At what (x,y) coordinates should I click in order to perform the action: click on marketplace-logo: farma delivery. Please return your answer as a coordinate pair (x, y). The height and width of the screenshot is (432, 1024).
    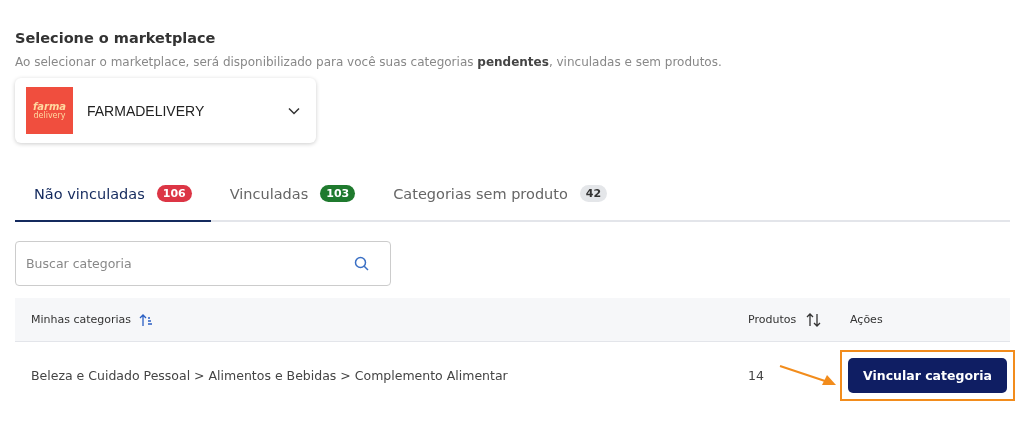
    Looking at the image, I should click on (49, 110).